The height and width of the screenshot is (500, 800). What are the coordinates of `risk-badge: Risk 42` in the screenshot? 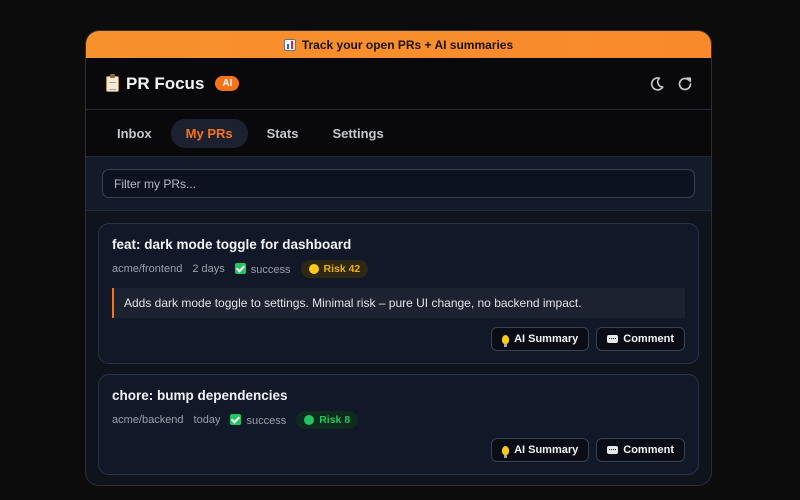 It's located at (334, 269).